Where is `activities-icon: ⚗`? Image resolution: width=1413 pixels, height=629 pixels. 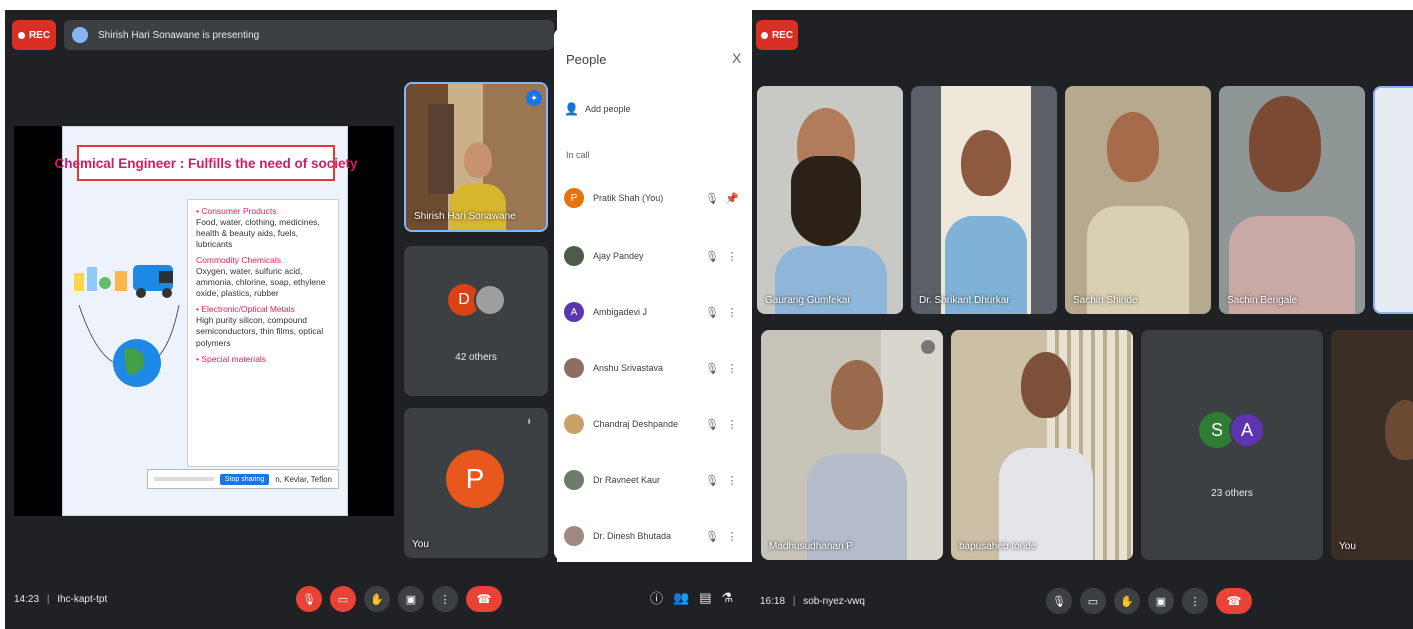
activities-icon: ⚗ is located at coordinates (728, 598).